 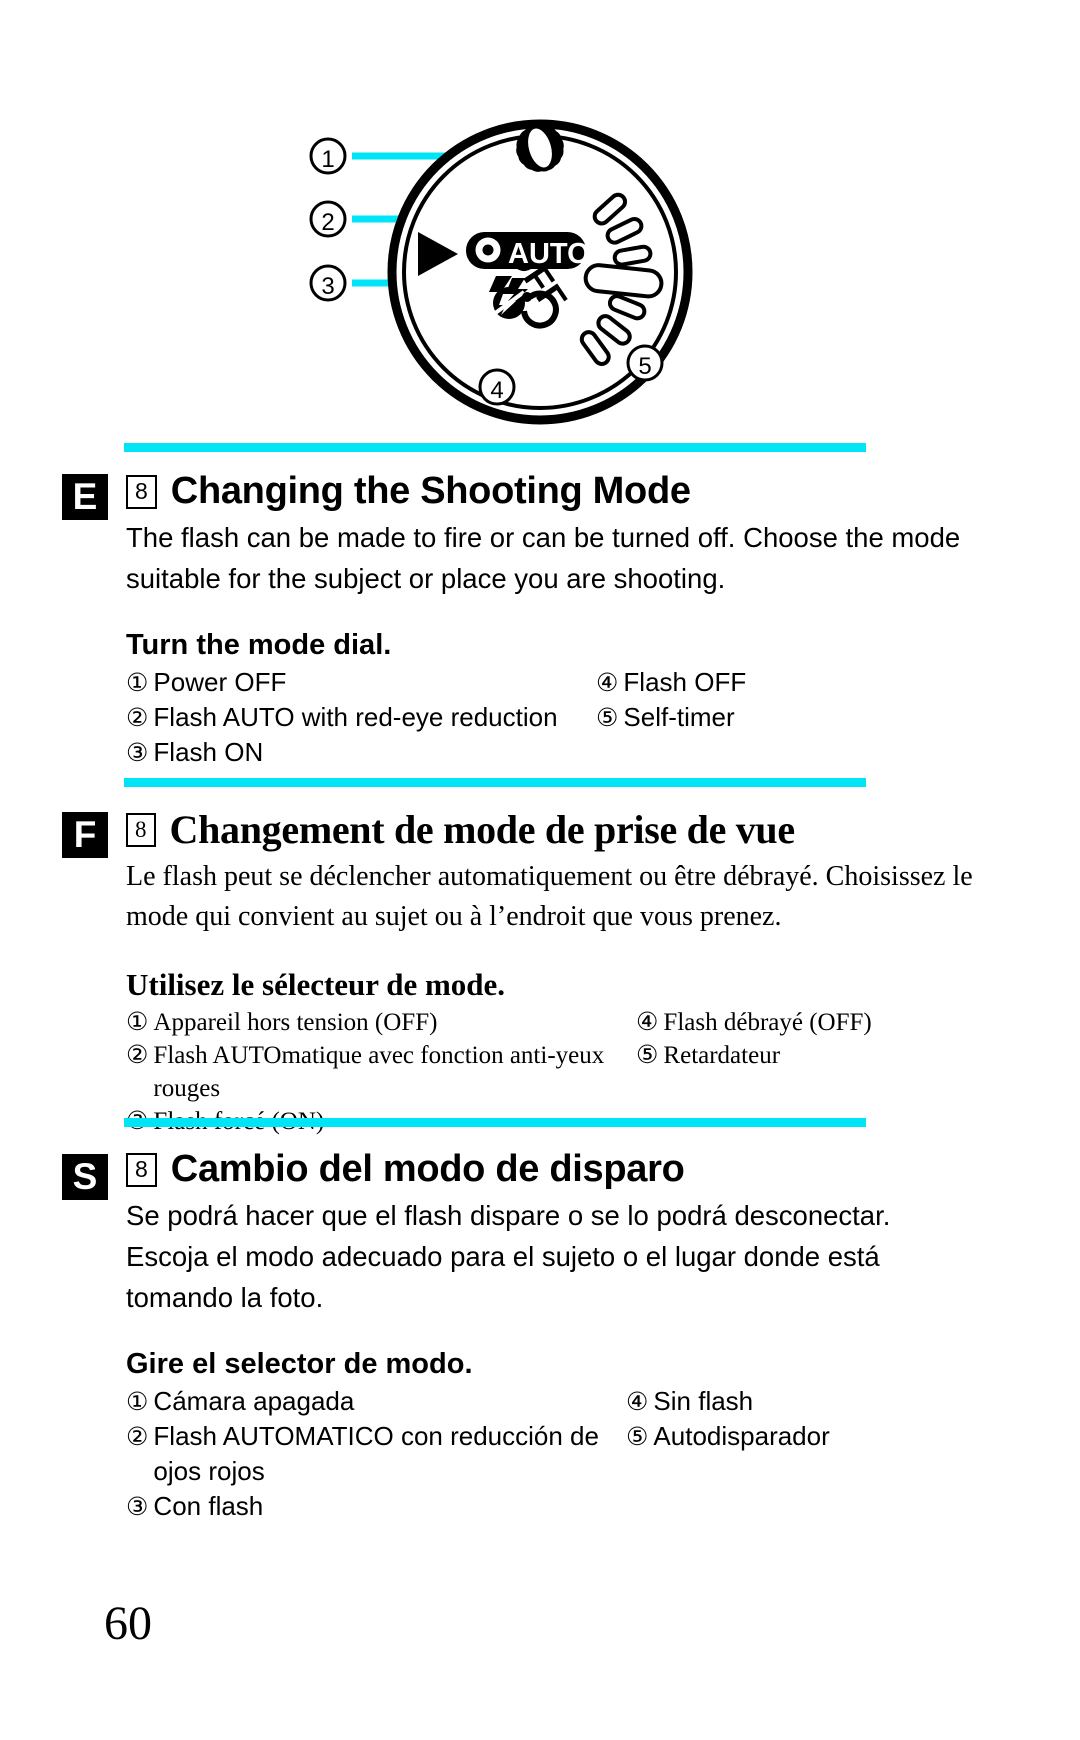 I want to click on mode-dial-illustration: OFF AUTO 1 2 3 4 5, so click(x=501, y=272).